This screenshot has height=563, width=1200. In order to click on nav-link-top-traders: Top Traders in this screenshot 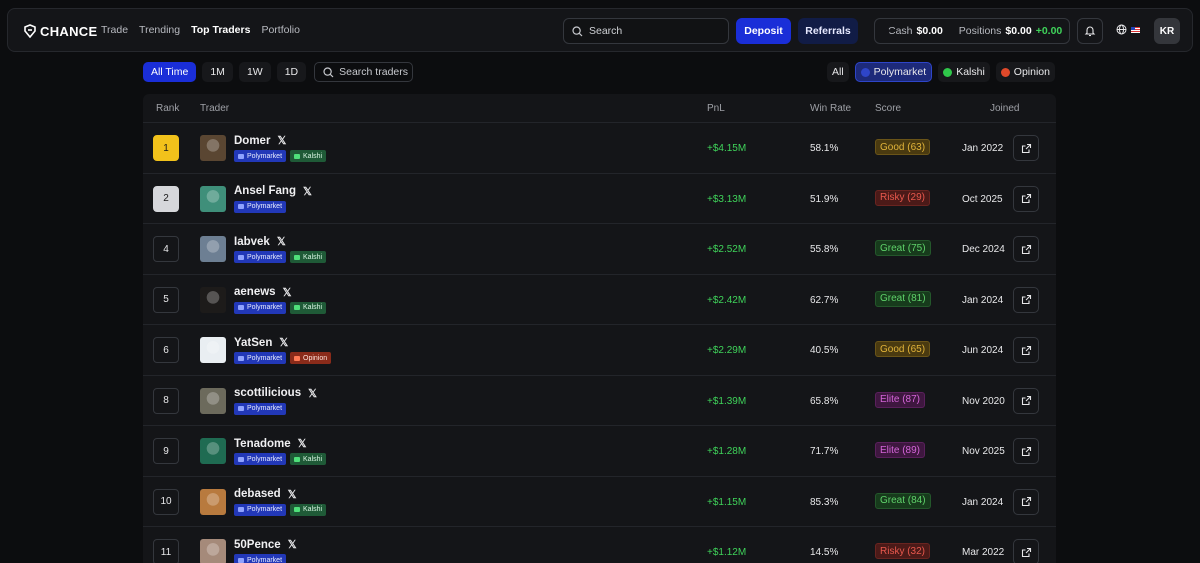, I will do `click(220, 30)`.